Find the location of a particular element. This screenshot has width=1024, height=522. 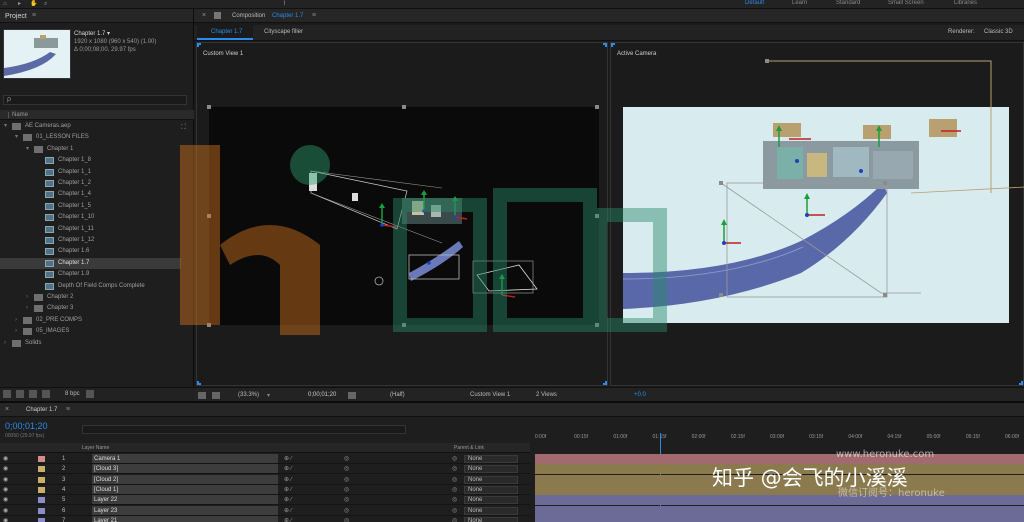

snapping-icon: ⌇ is located at coordinates (286, 4).